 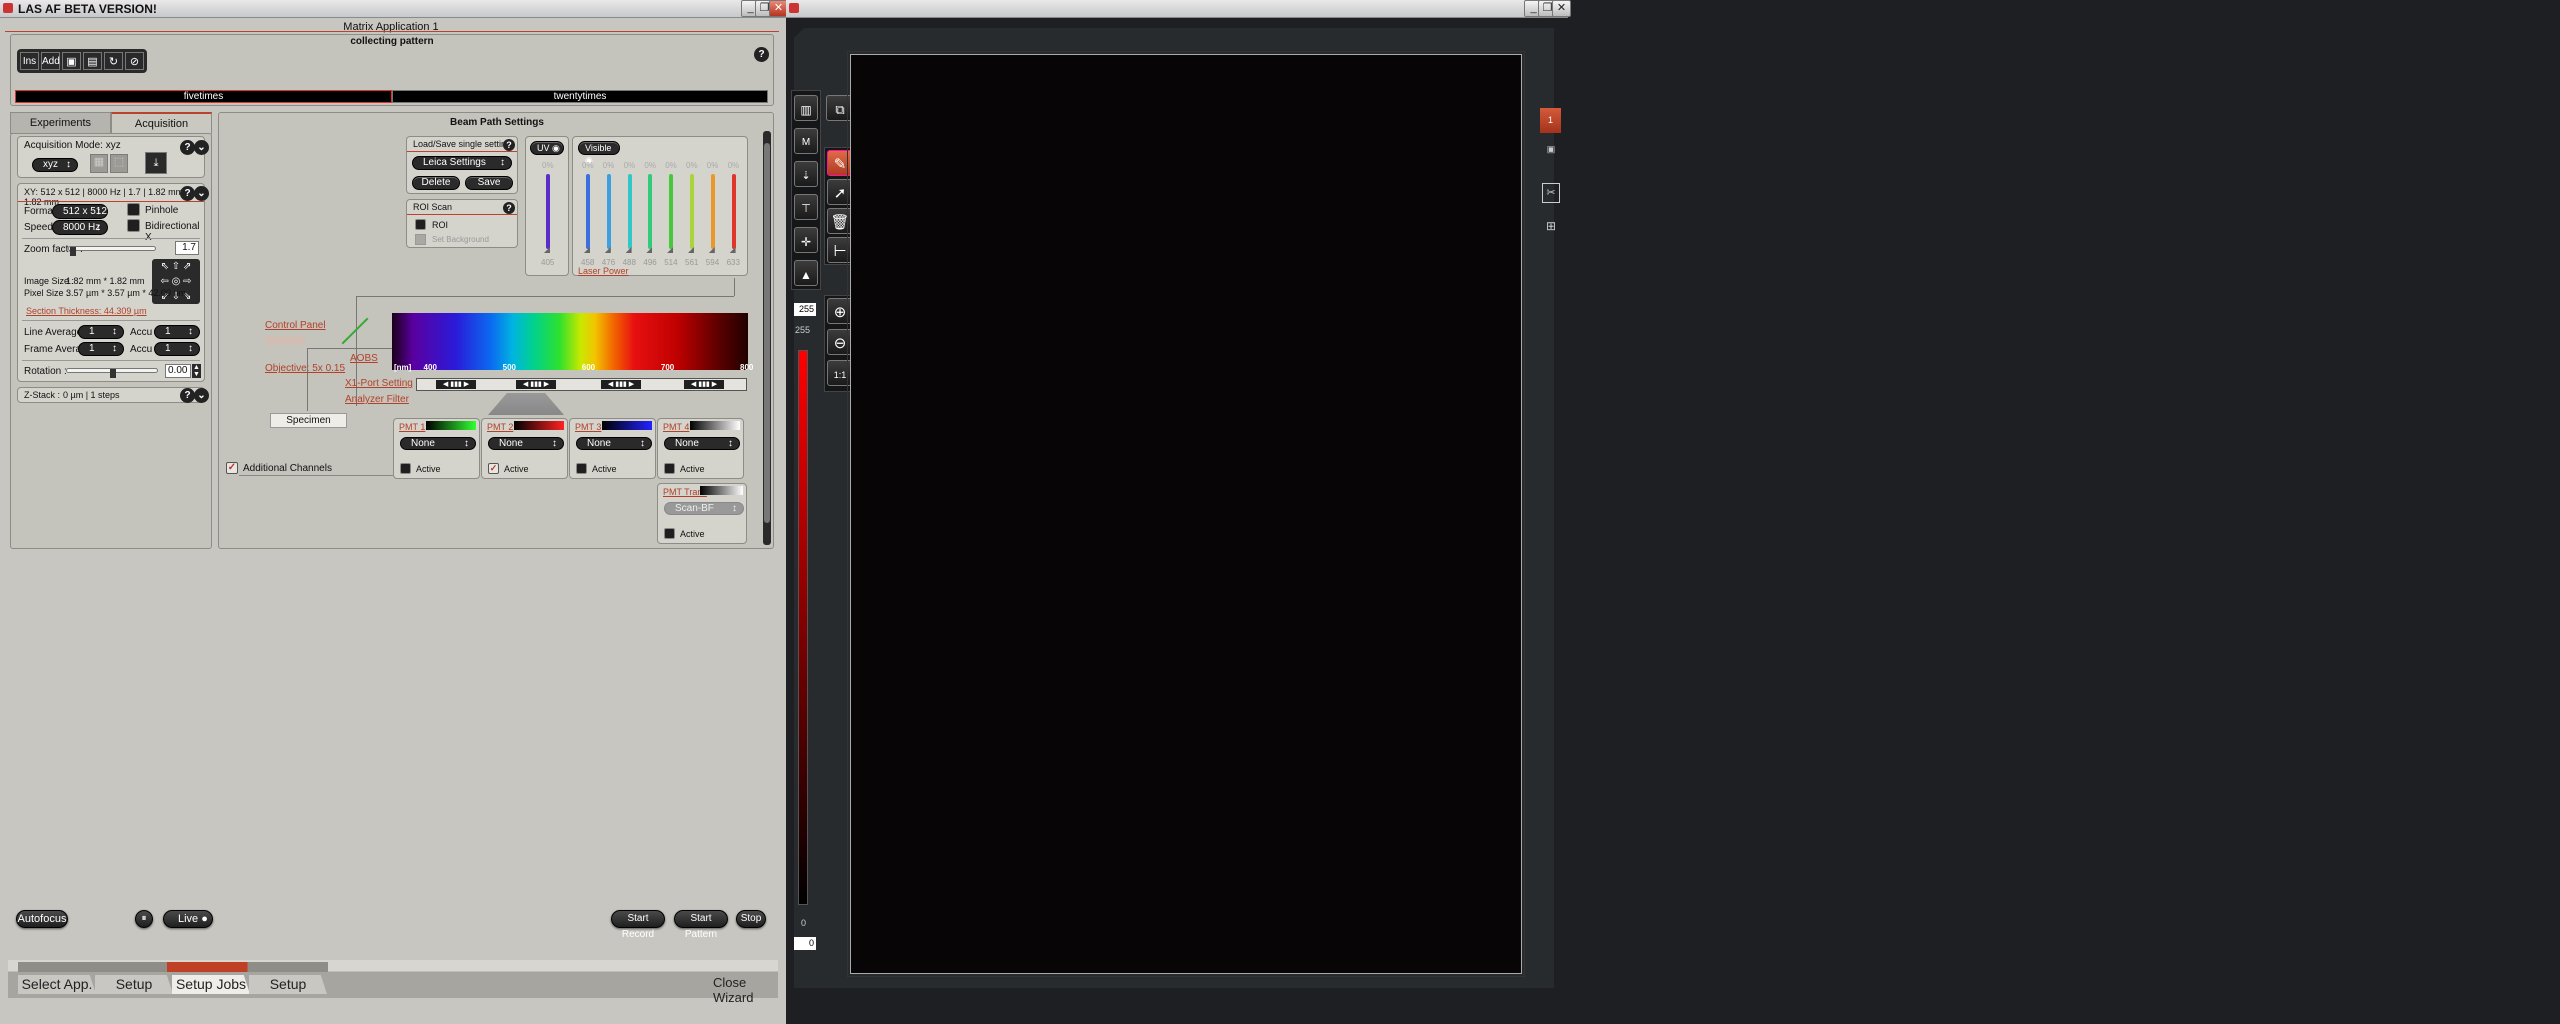 I want to click on pmt-name-link: PMT 1, so click(x=412, y=427).